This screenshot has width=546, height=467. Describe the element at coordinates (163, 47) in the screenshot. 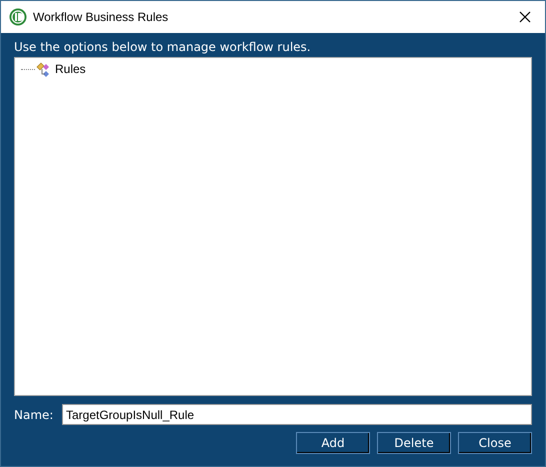

I see `instructions-text: Use the options below to manage workflow rules.` at that location.